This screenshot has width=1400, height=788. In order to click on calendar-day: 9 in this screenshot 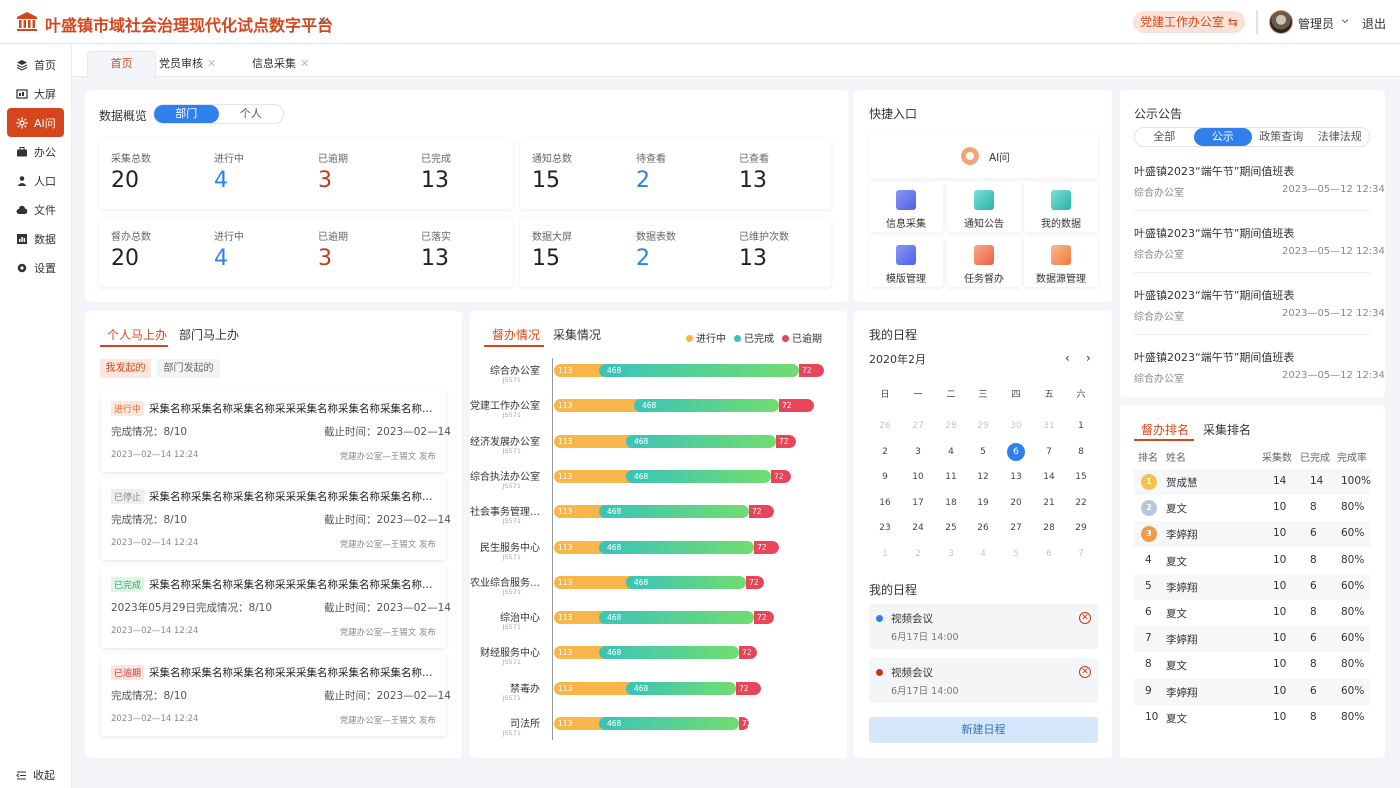, I will do `click(885, 477)`.